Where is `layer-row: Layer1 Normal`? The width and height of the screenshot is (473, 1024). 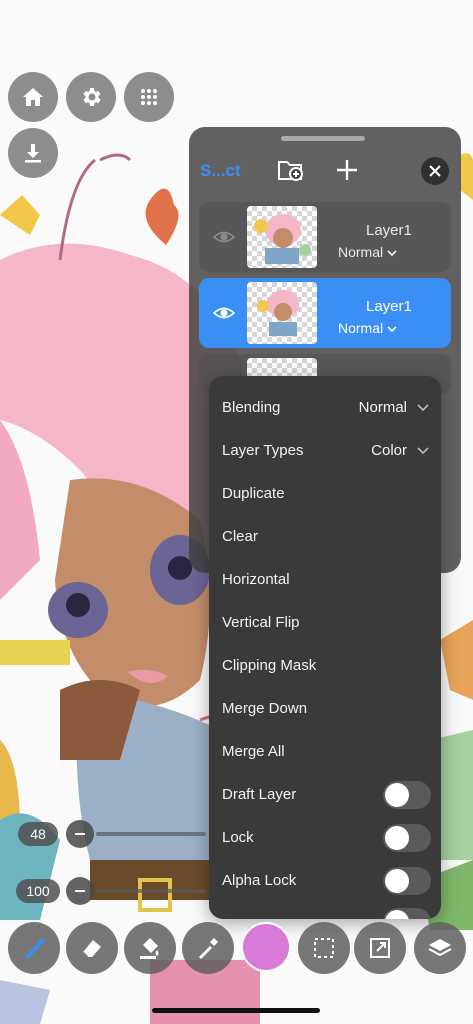
layer-row: Layer1 Normal is located at coordinates (325, 237).